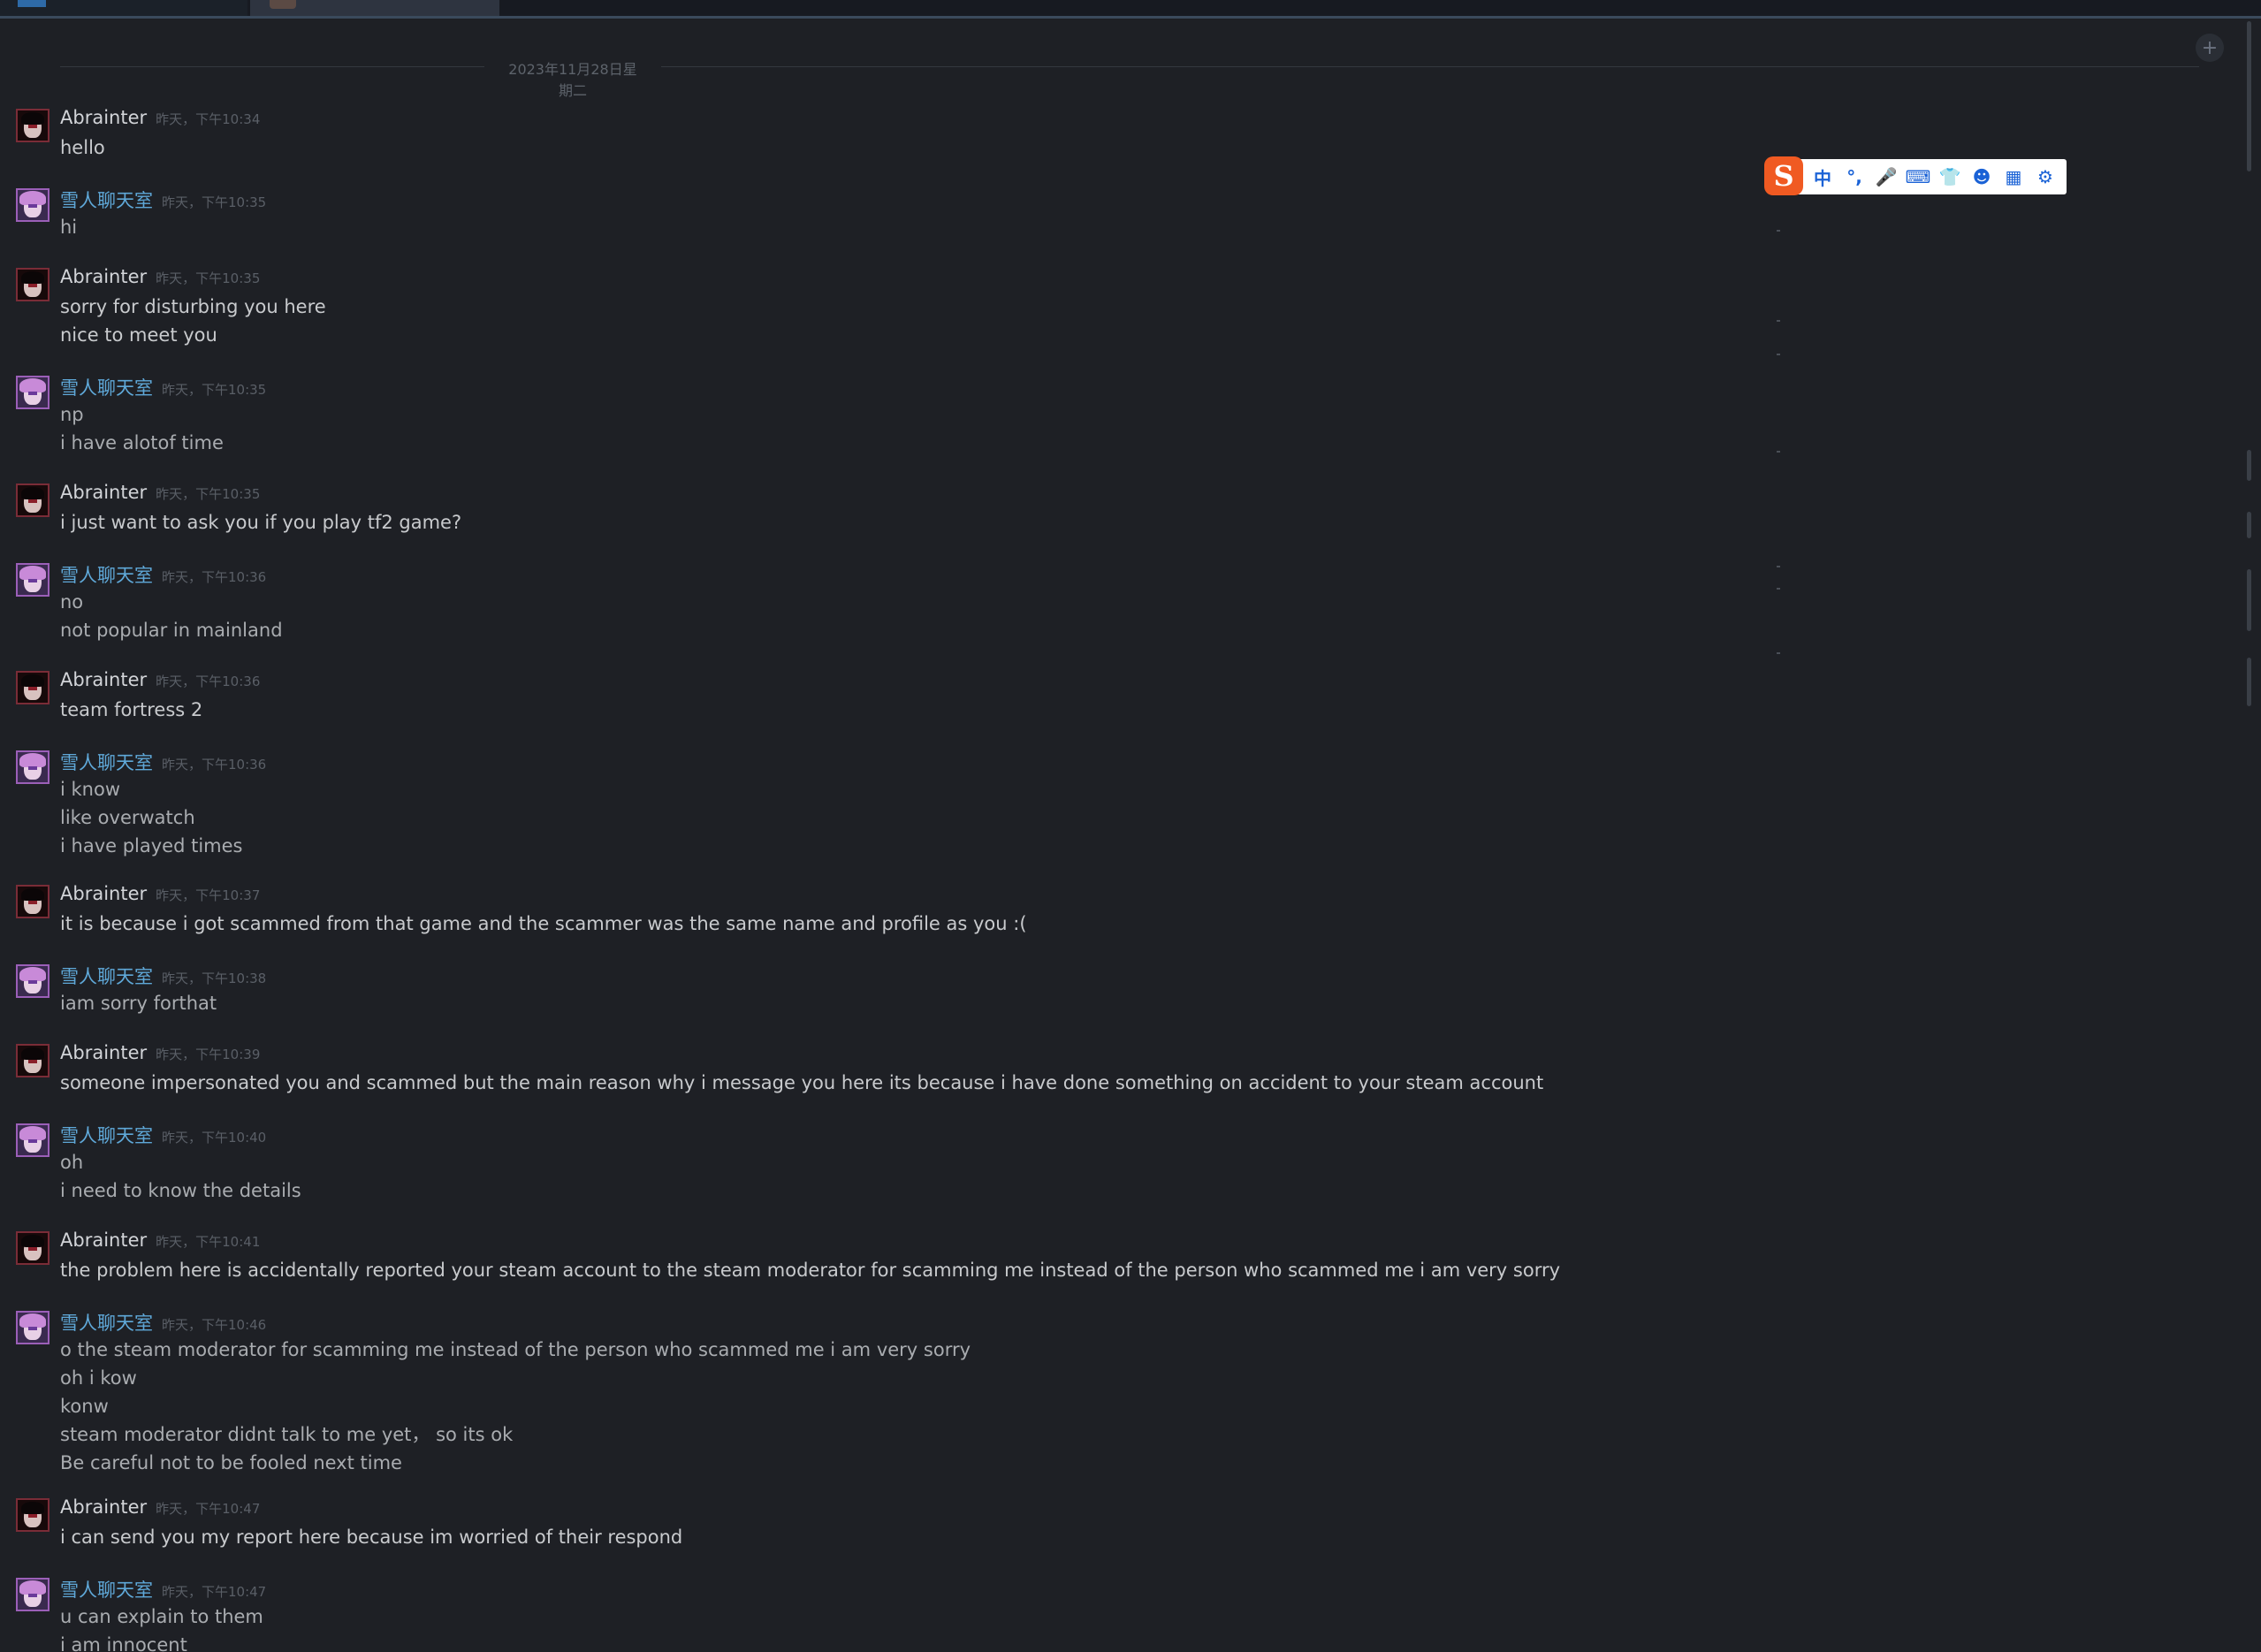 The width and height of the screenshot is (2261, 1652). I want to click on ime-dot, so click(1778, 452).